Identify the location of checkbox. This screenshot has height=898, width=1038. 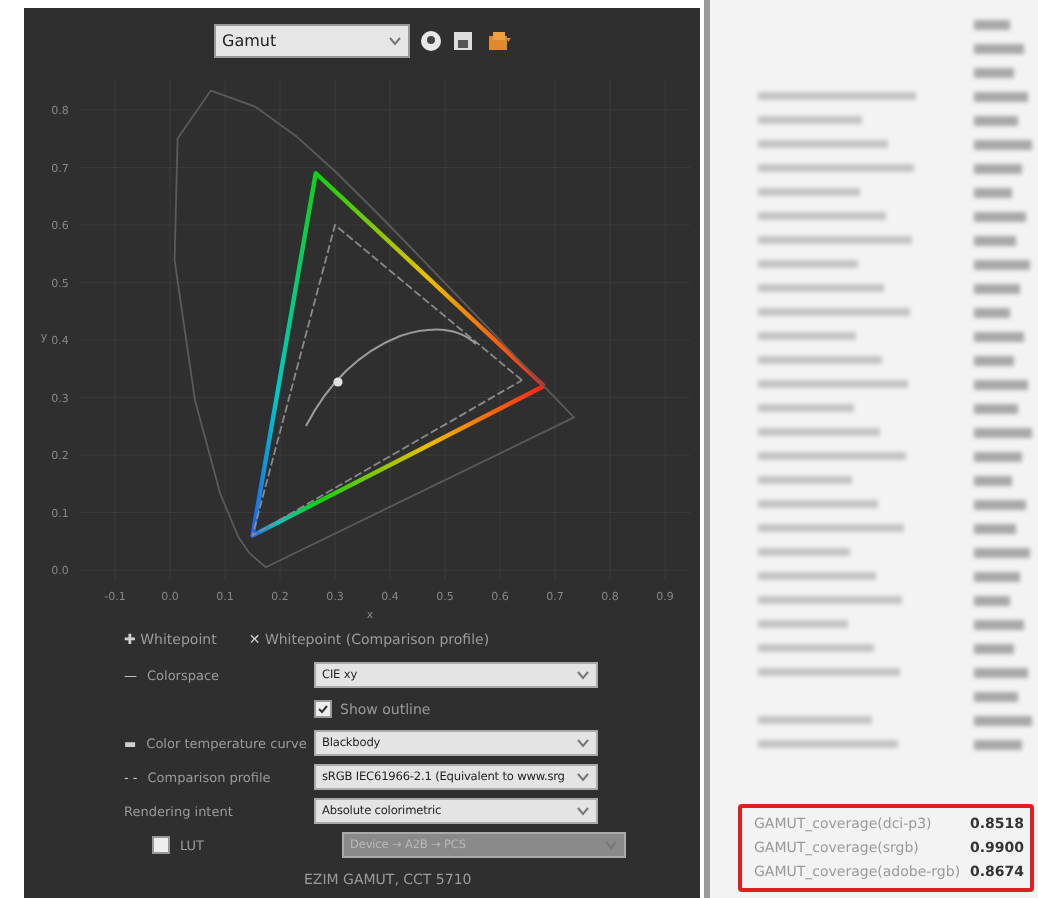
(323, 709).